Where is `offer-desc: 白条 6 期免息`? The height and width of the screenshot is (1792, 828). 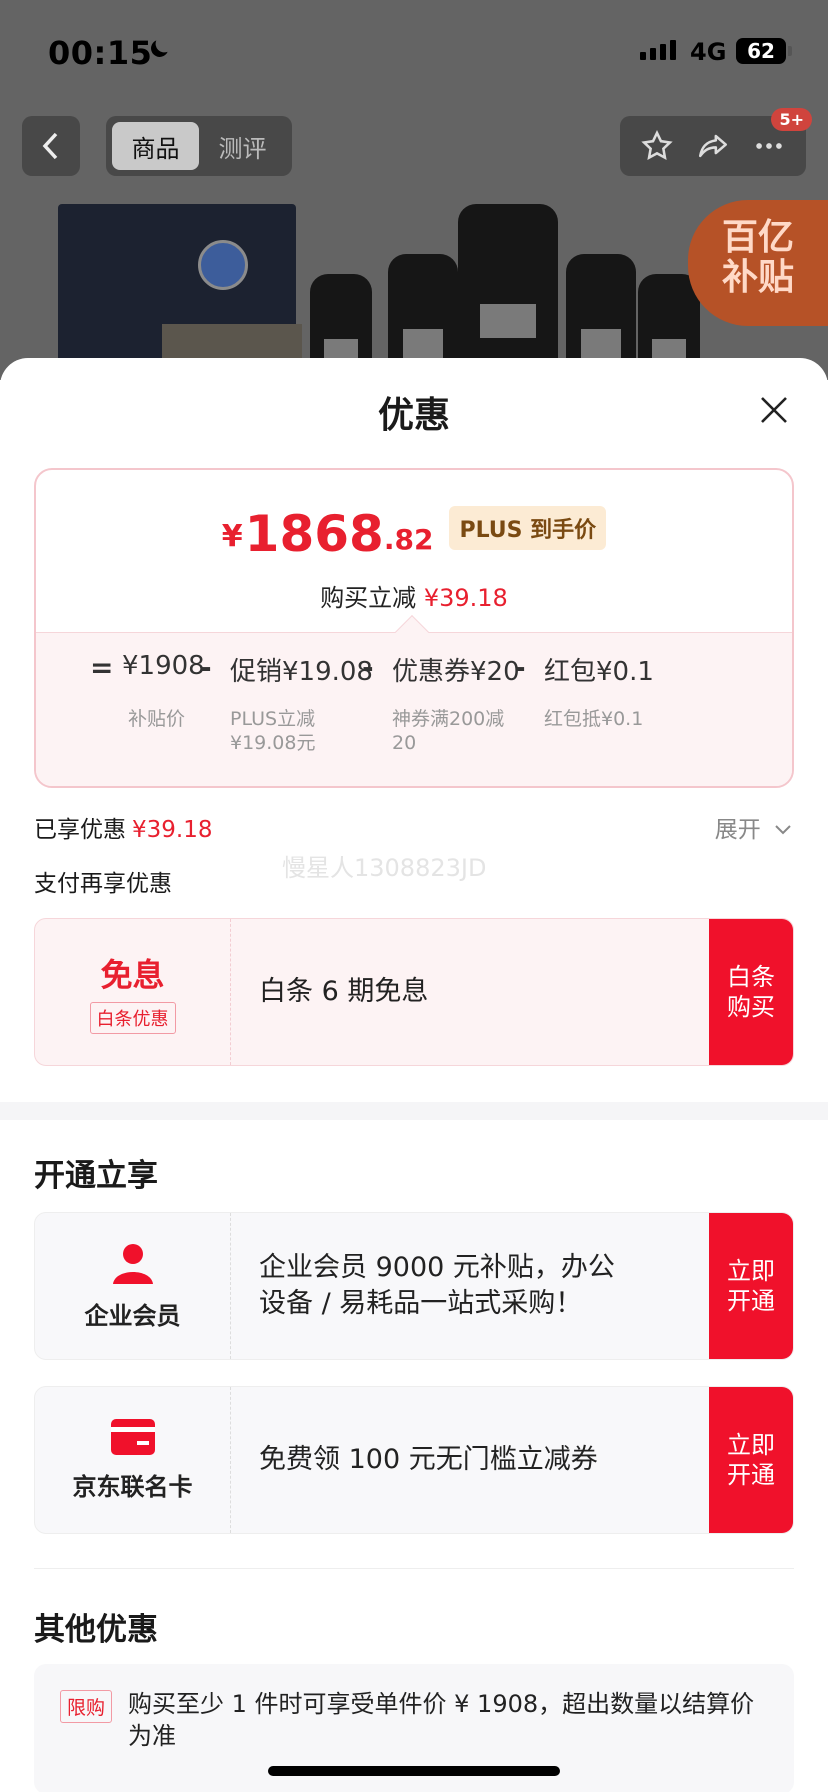 offer-desc: 白条 6 期免息 is located at coordinates (344, 991).